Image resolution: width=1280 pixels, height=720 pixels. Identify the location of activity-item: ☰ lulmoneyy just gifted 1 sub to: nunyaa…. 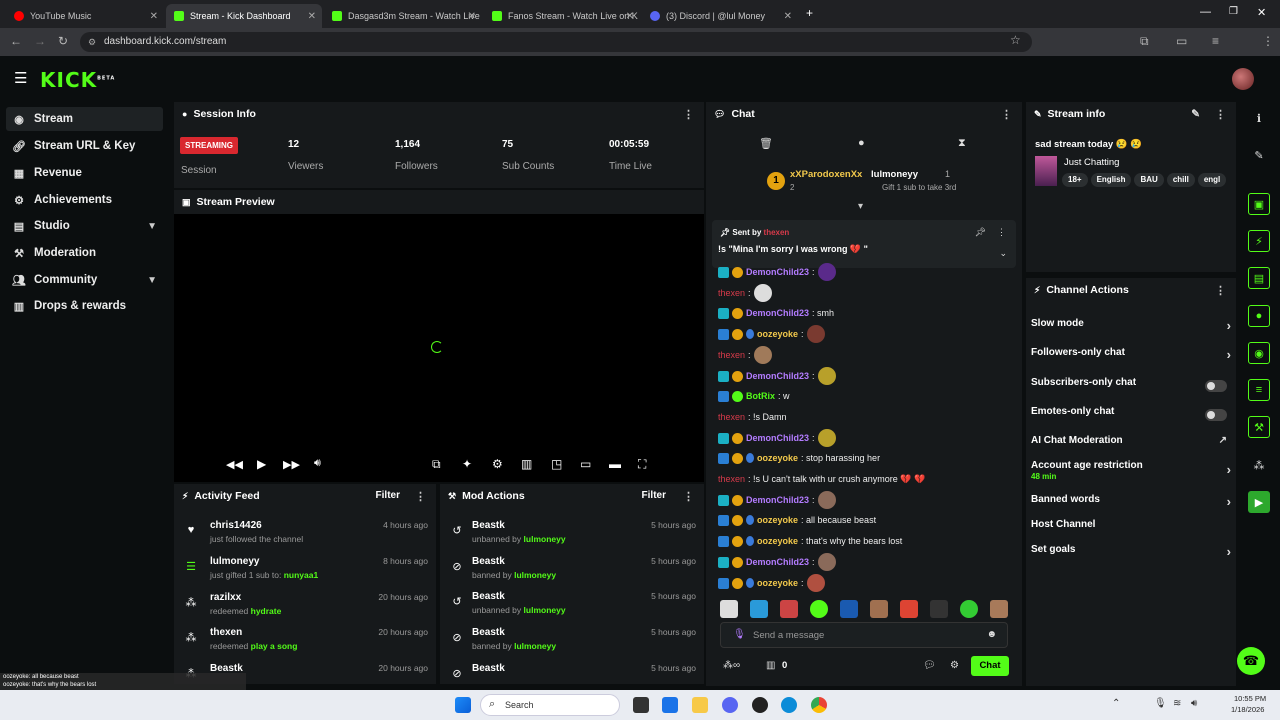
(310, 571).